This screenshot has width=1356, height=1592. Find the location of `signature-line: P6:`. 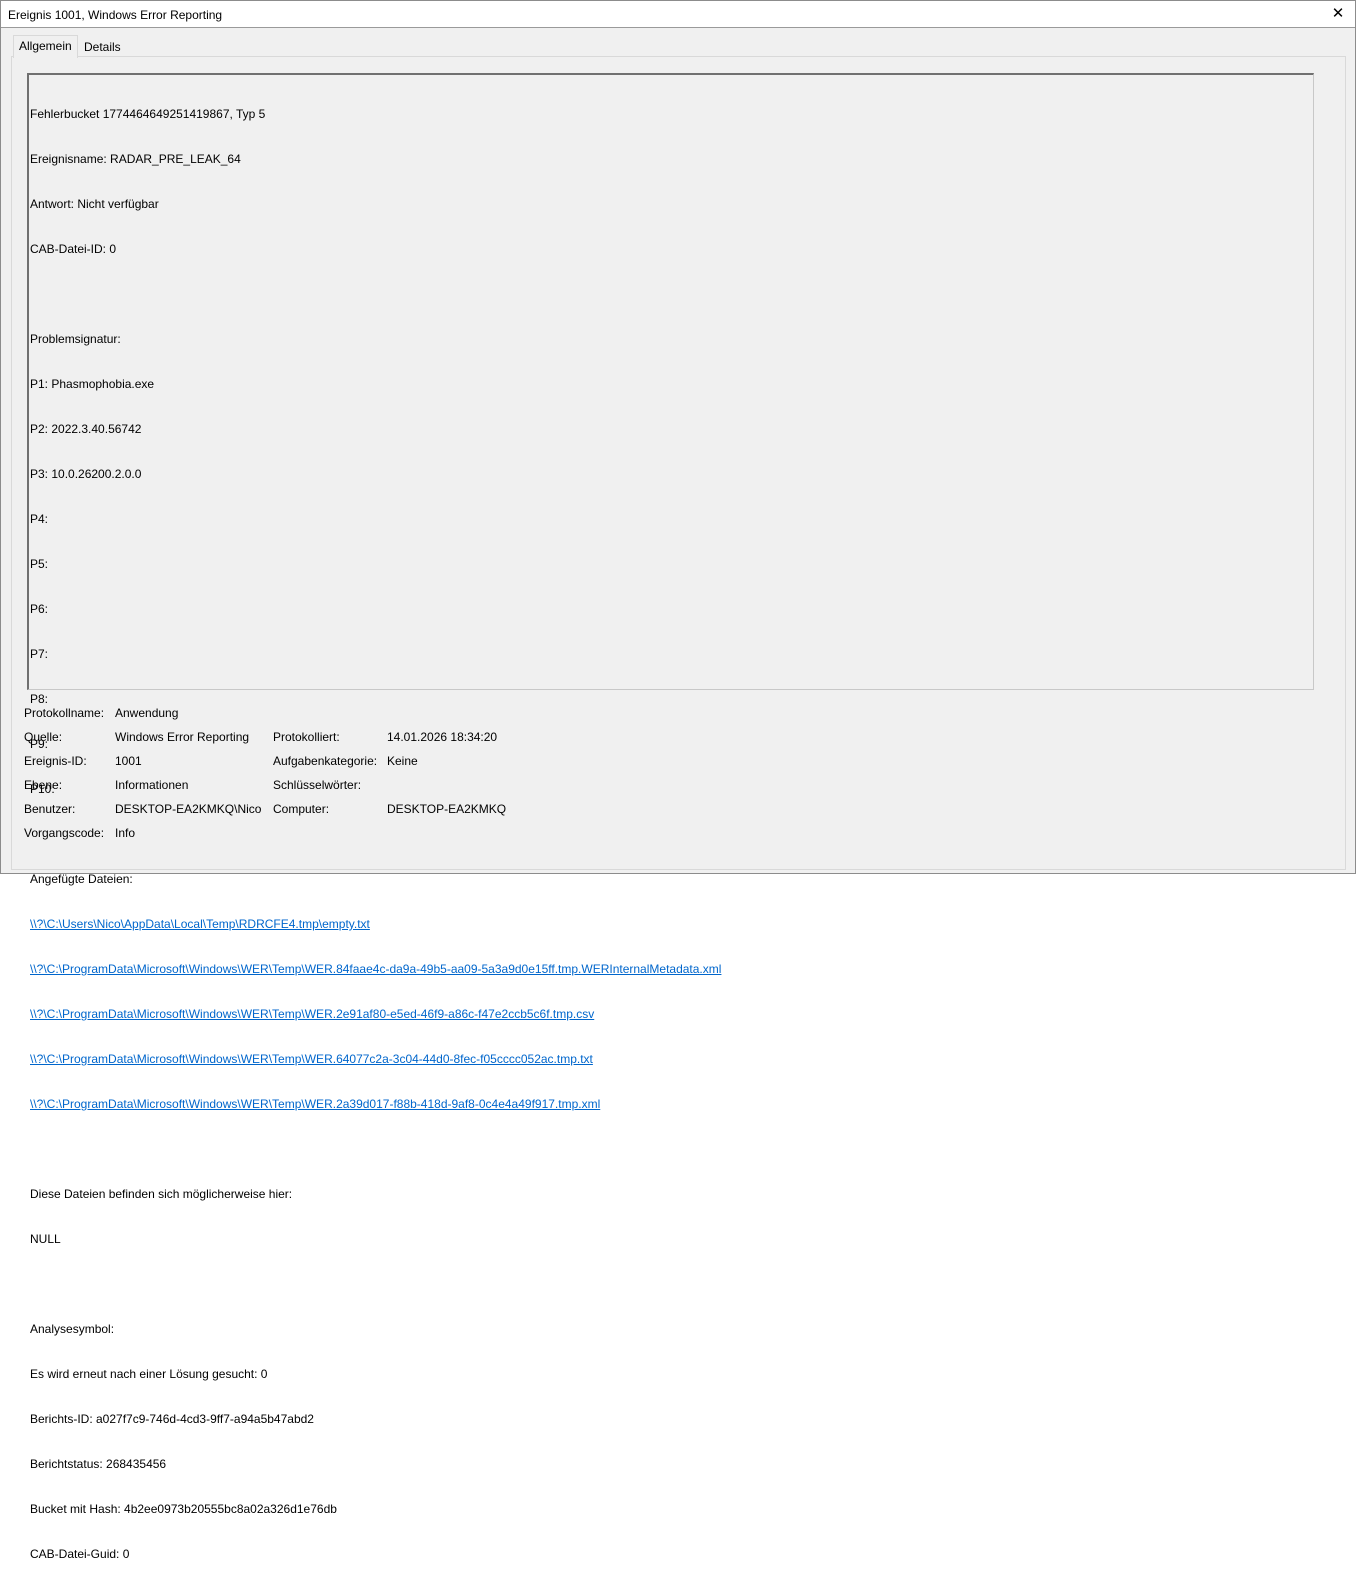

signature-line: P6: is located at coordinates (39, 609).